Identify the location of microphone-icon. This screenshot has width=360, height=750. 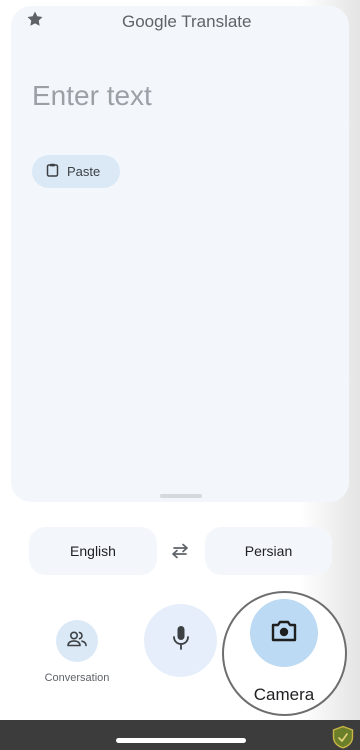
(181, 640).